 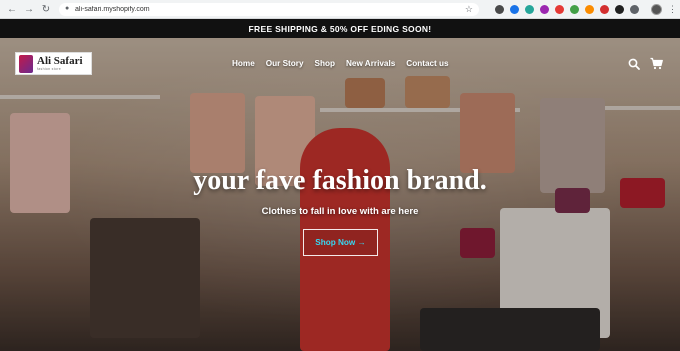 What do you see at coordinates (49, 68) in the screenshot?
I see `logo-tagline: fashion store` at bounding box center [49, 68].